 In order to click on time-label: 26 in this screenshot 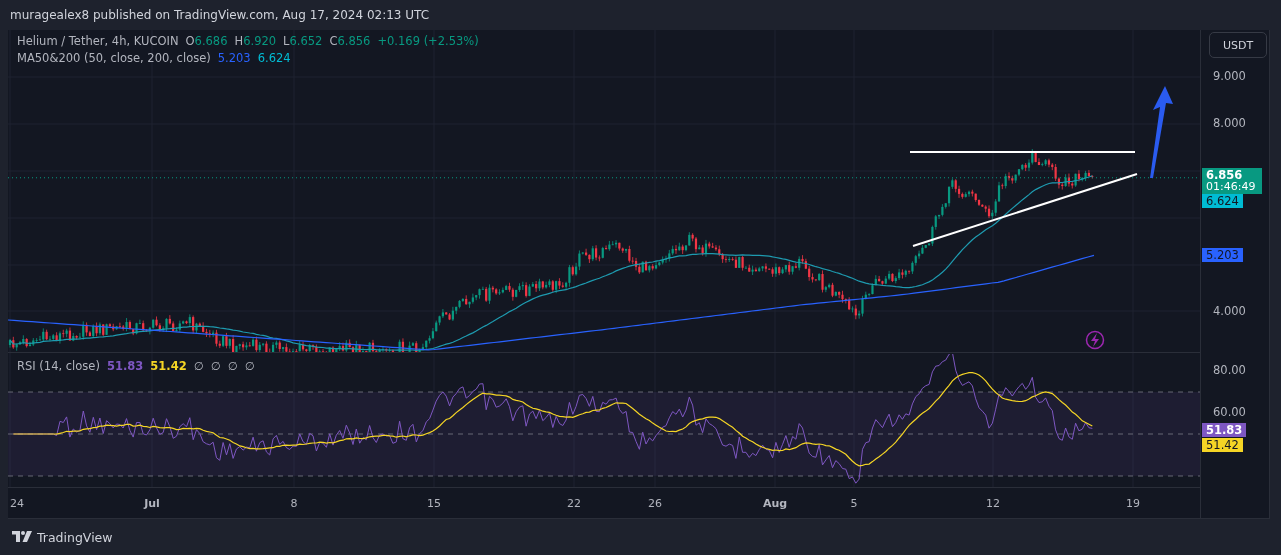, I will do `click(655, 503)`.